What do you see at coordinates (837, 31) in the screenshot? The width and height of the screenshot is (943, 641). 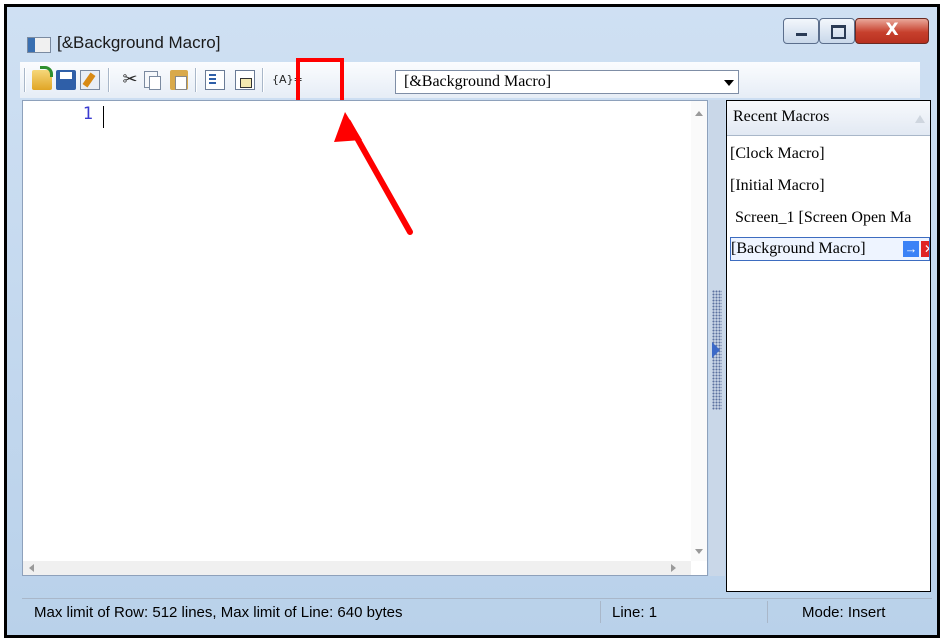 I see `maximize-button` at bounding box center [837, 31].